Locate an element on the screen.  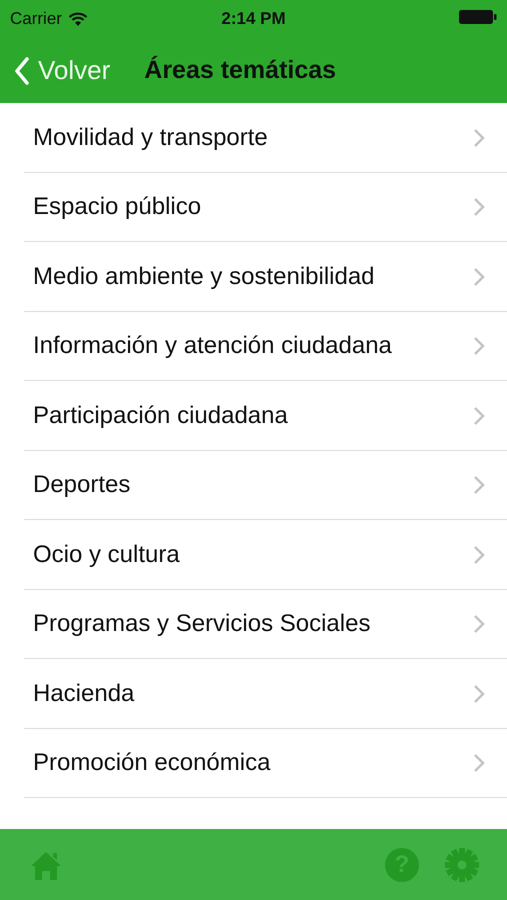
screen-title: Áreas temáticas is located at coordinates (240, 70).